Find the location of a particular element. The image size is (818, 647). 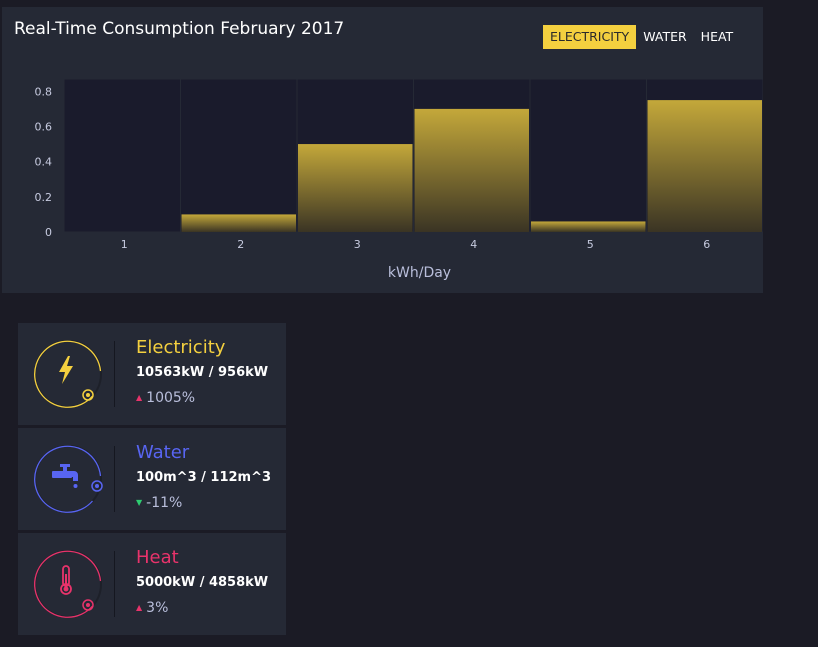

water-summary: Water 100m^3 / 112m^3 ▼ -11% is located at coordinates (152, 479).